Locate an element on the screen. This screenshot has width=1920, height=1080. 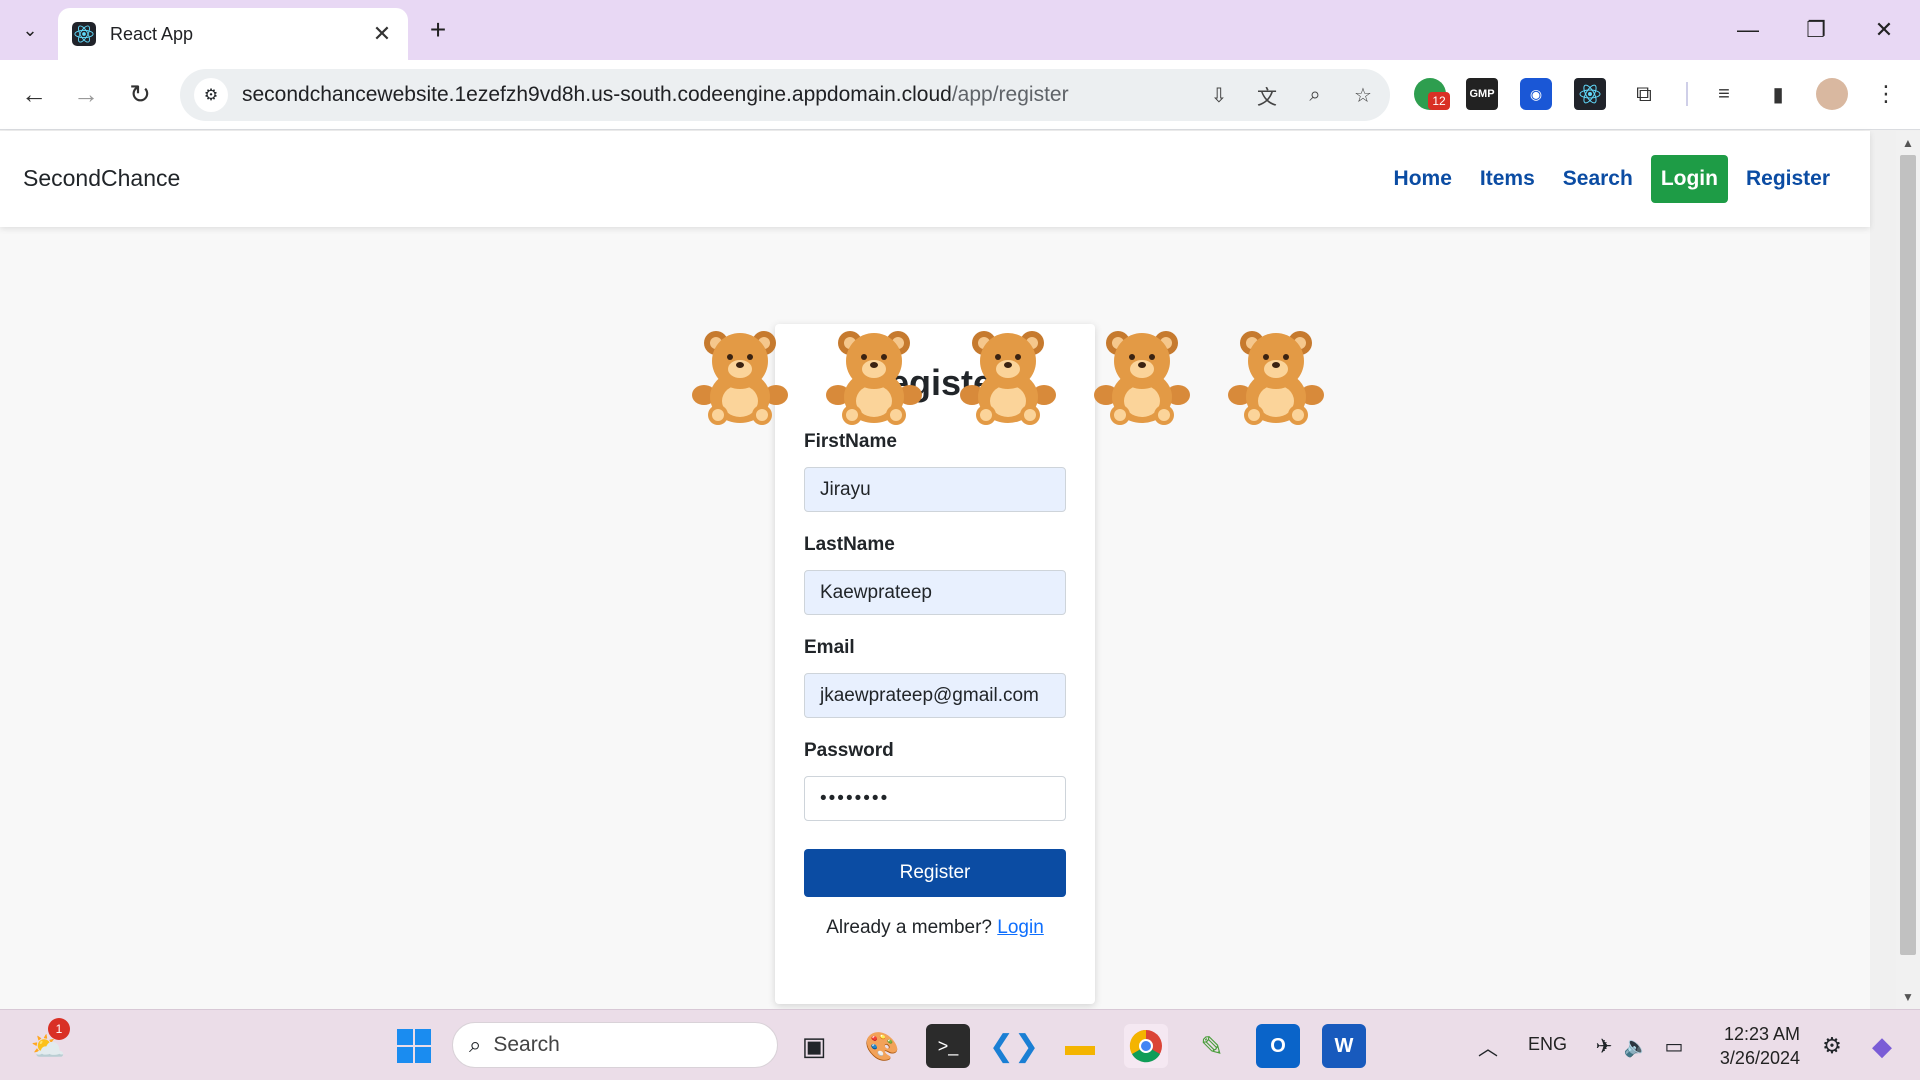
notification-icon: ⚙ is located at coordinates (1832, 1046).